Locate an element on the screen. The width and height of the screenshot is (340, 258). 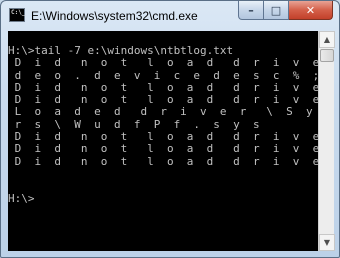
close-button: ✕ is located at coordinates (311, 10).